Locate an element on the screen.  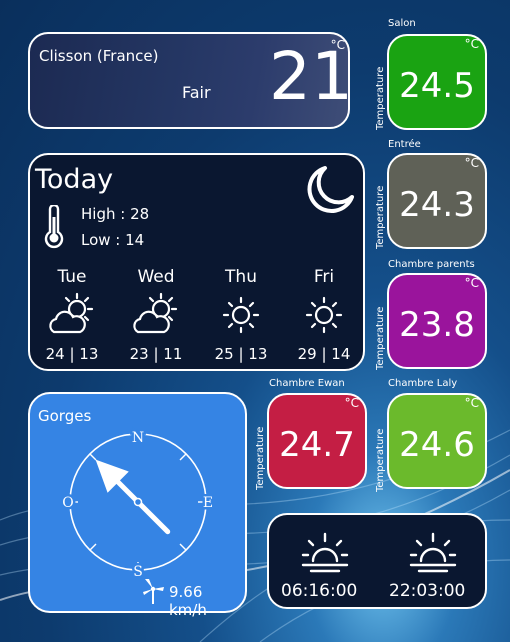
sensor-tile-entree: °C 24.3 is located at coordinates (437, 201).